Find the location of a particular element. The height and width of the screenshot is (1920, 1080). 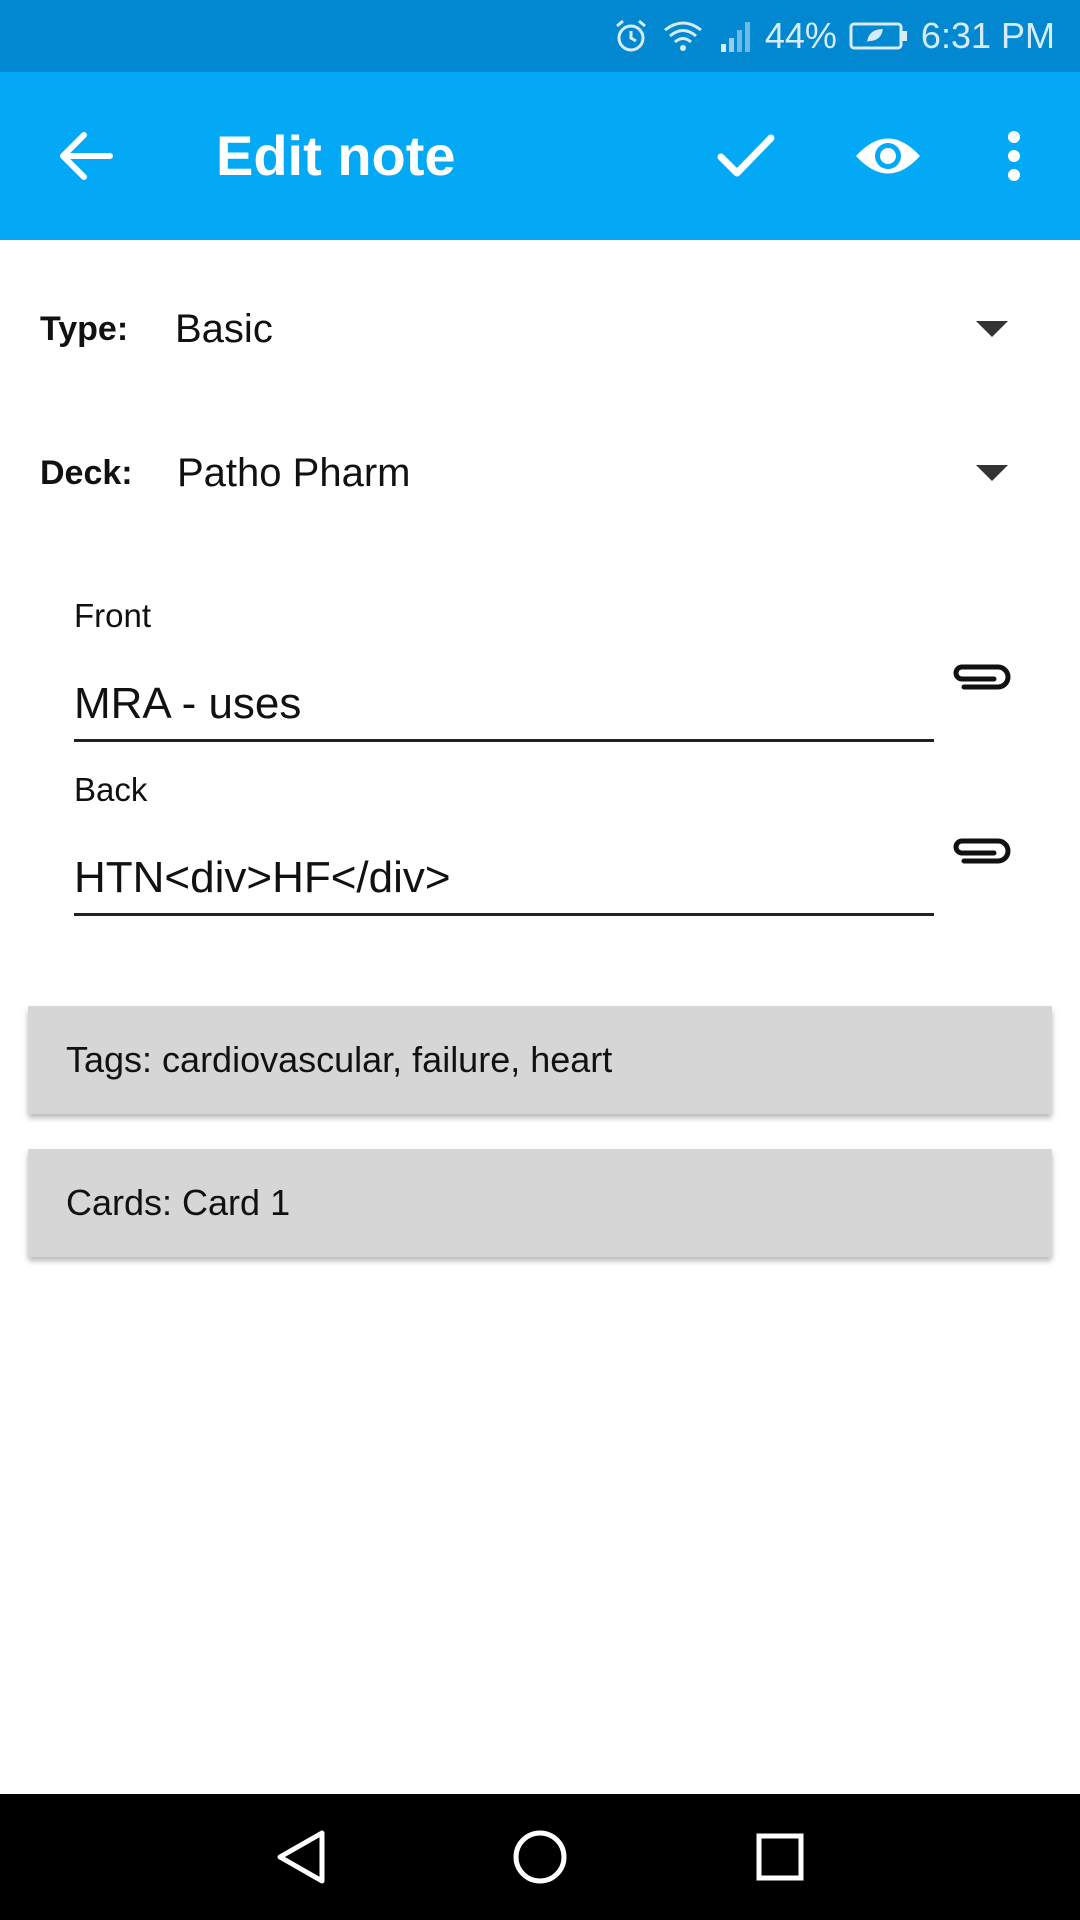

wifi-icon is located at coordinates (682, 36).